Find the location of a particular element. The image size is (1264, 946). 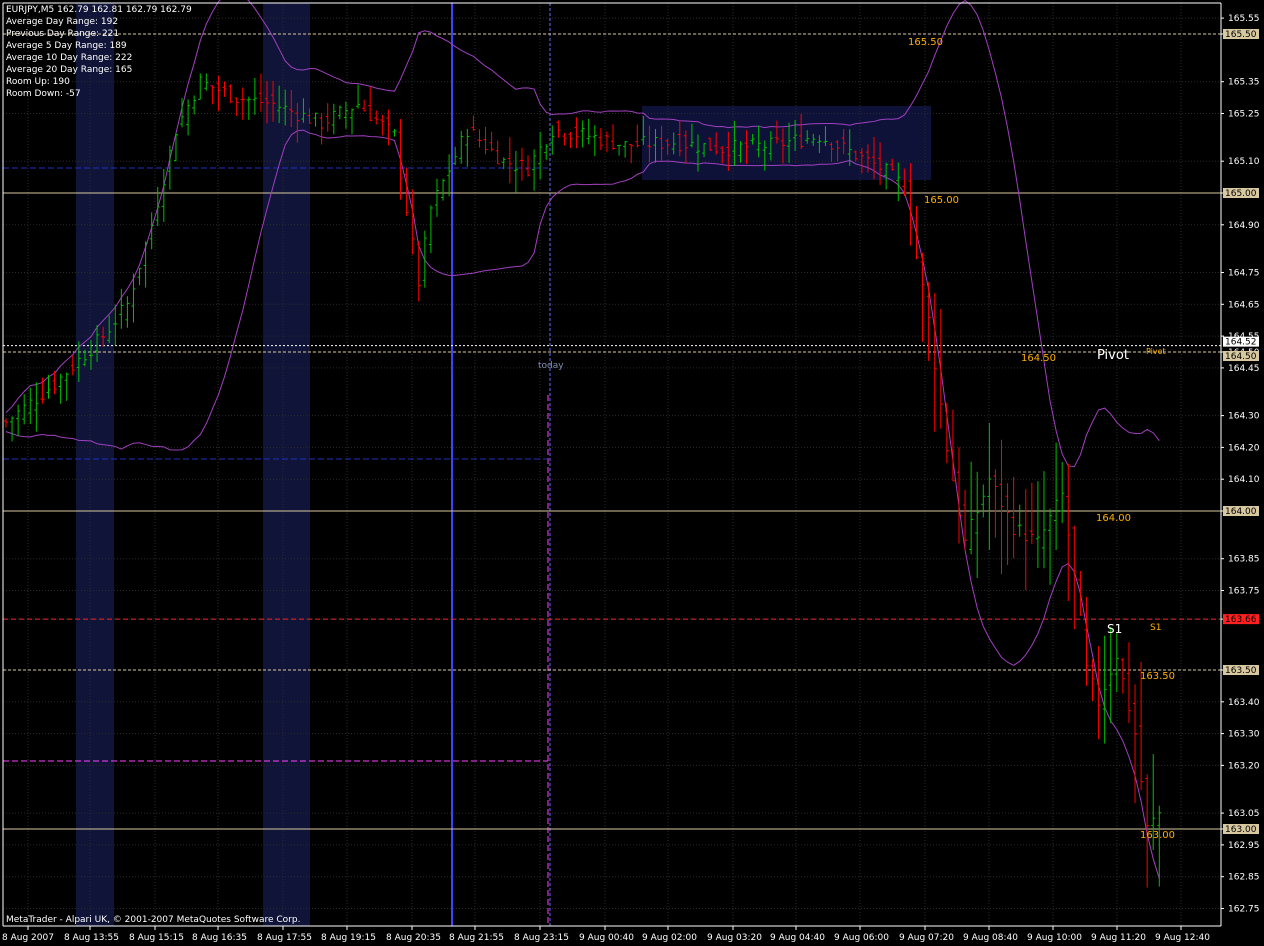

x-tick-label: 9 Aug 03:20 is located at coordinates (734, 938).